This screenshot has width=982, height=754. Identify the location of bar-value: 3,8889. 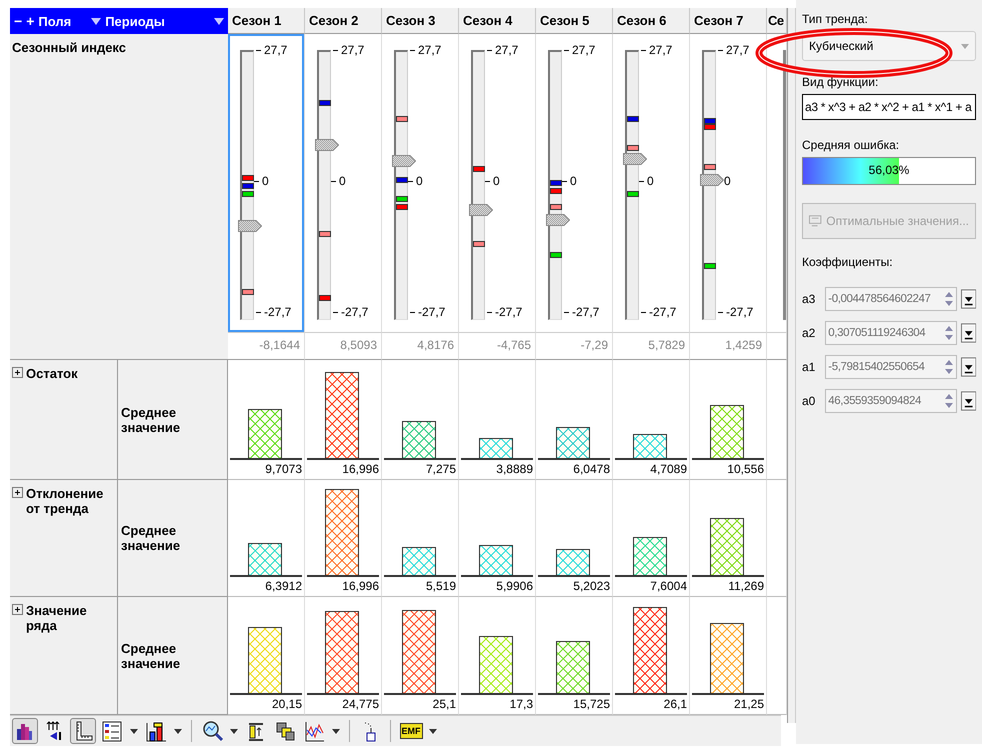
(514, 469).